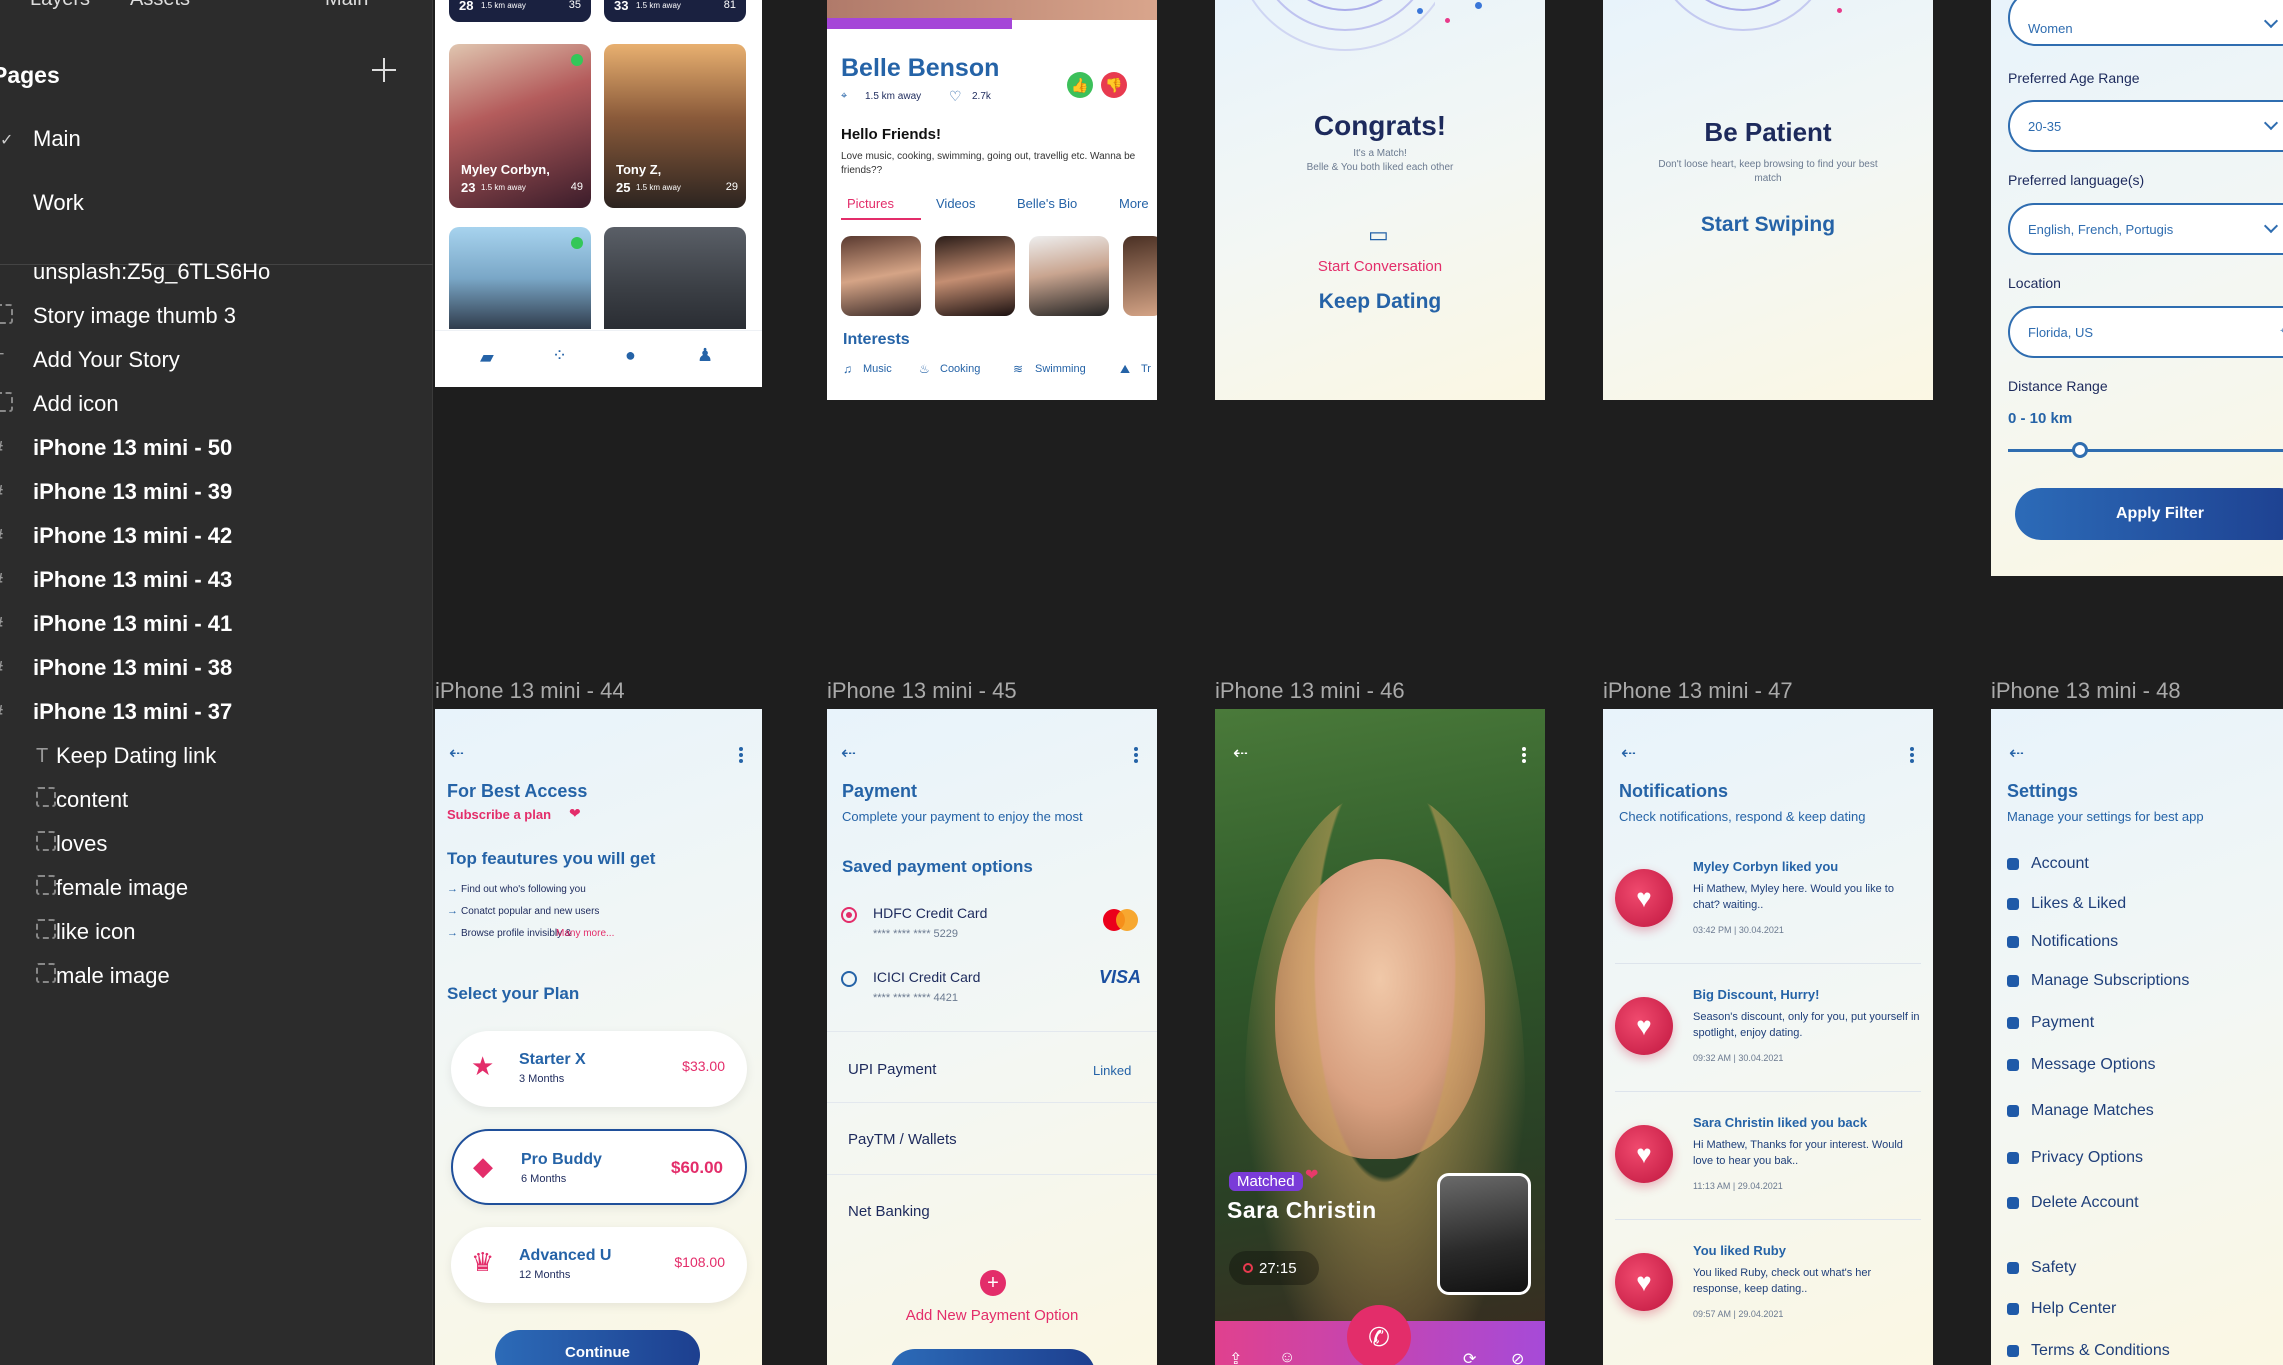 This screenshot has height=1365, width=2283. I want to click on top-card-1: 28 1.5 km away 35, so click(520, 11).